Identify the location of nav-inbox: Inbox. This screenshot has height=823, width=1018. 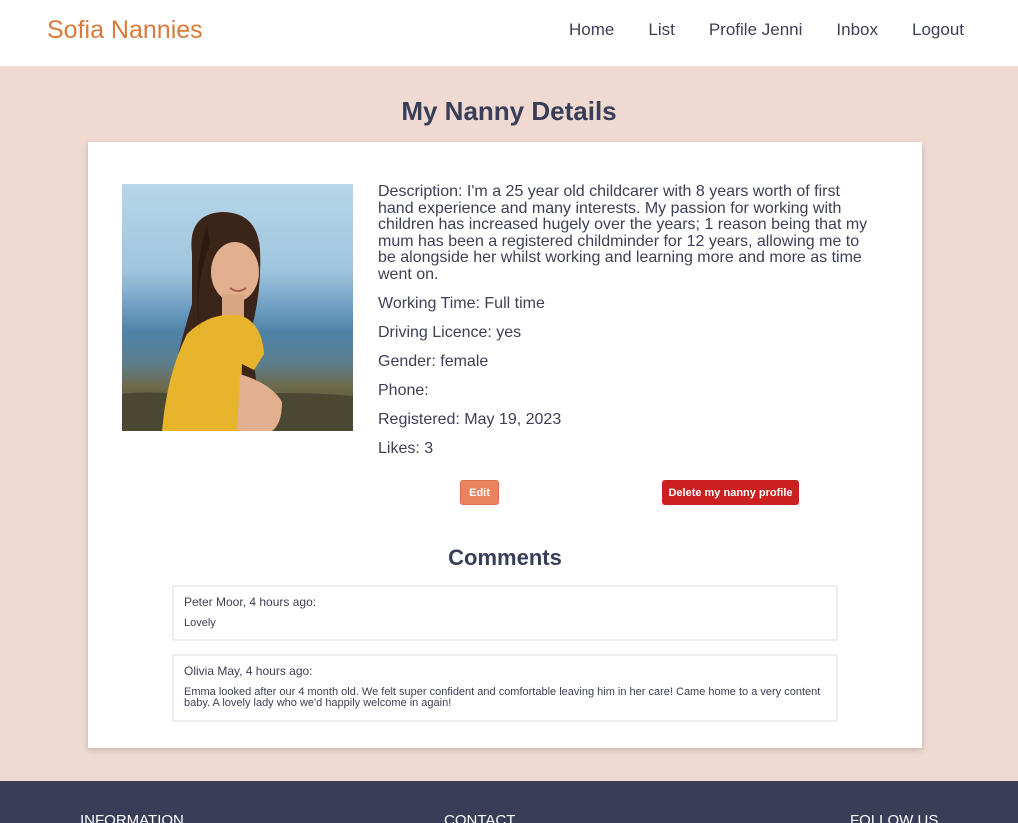
(857, 30).